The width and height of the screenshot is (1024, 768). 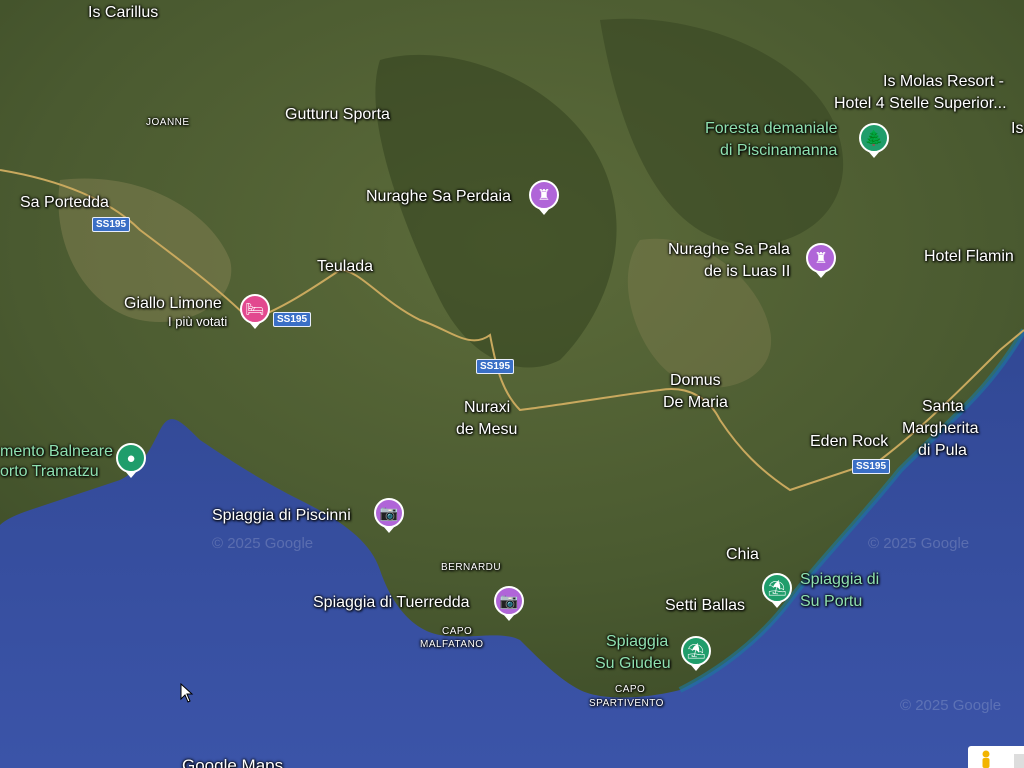 What do you see at coordinates (1017, 129) in the screenshot?
I see `place-is-cut: Is` at bounding box center [1017, 129].